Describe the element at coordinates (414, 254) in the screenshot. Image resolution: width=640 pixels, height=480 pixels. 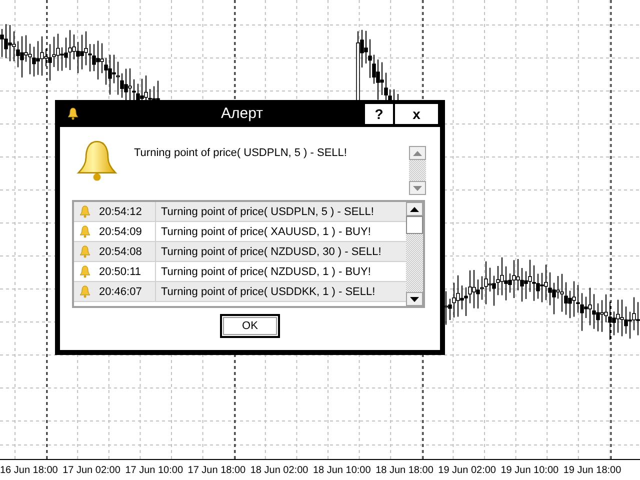
I see `scrollbar` at that location.